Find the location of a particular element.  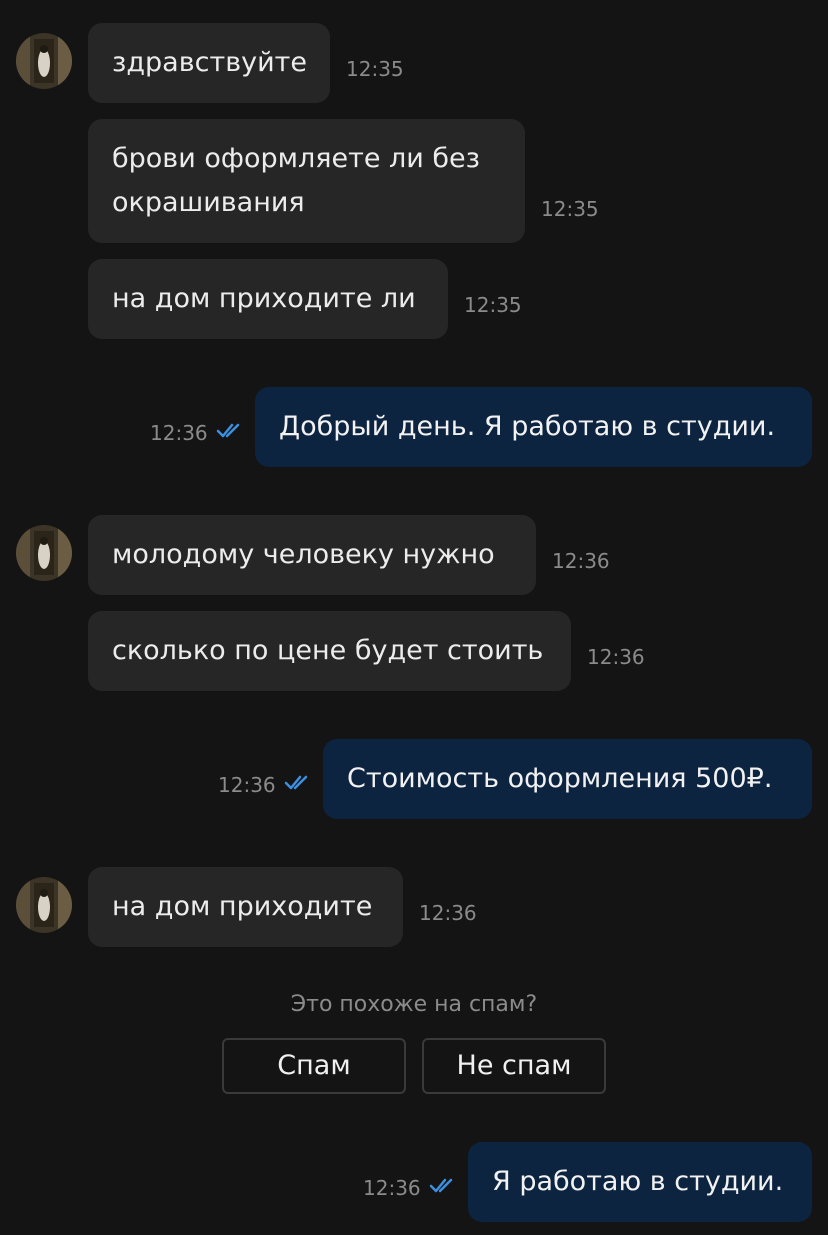

message-text: здравствуйте is located at coordinates (209, 62).